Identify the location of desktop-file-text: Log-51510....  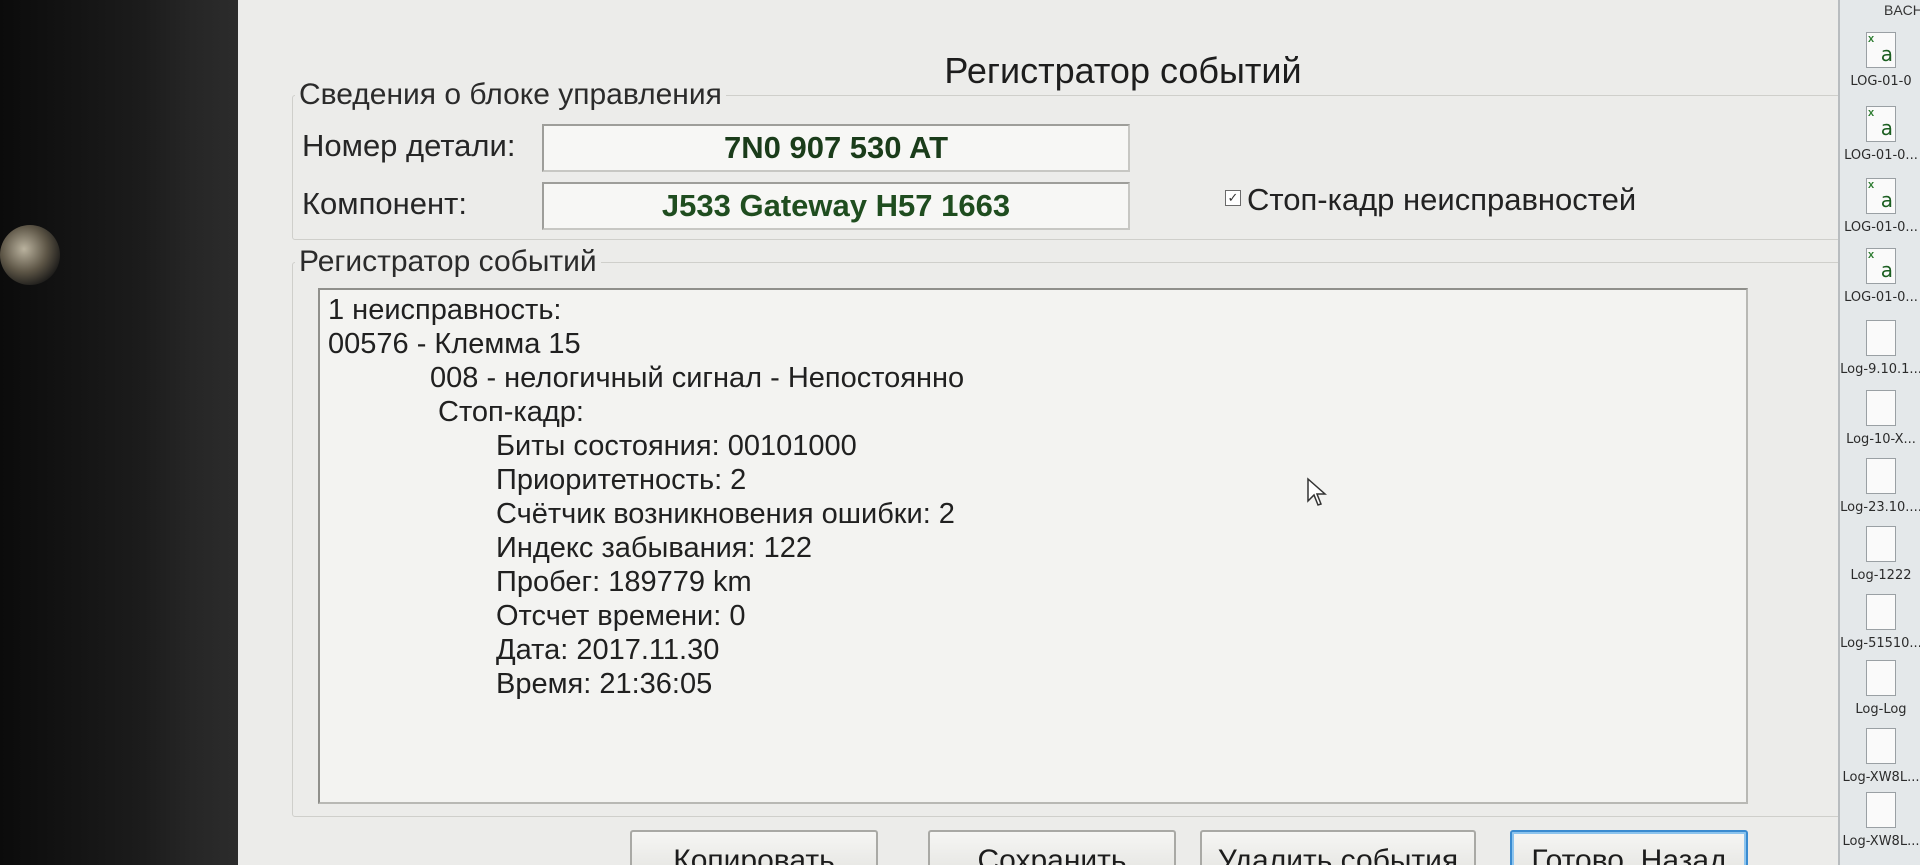
(1880, 622).